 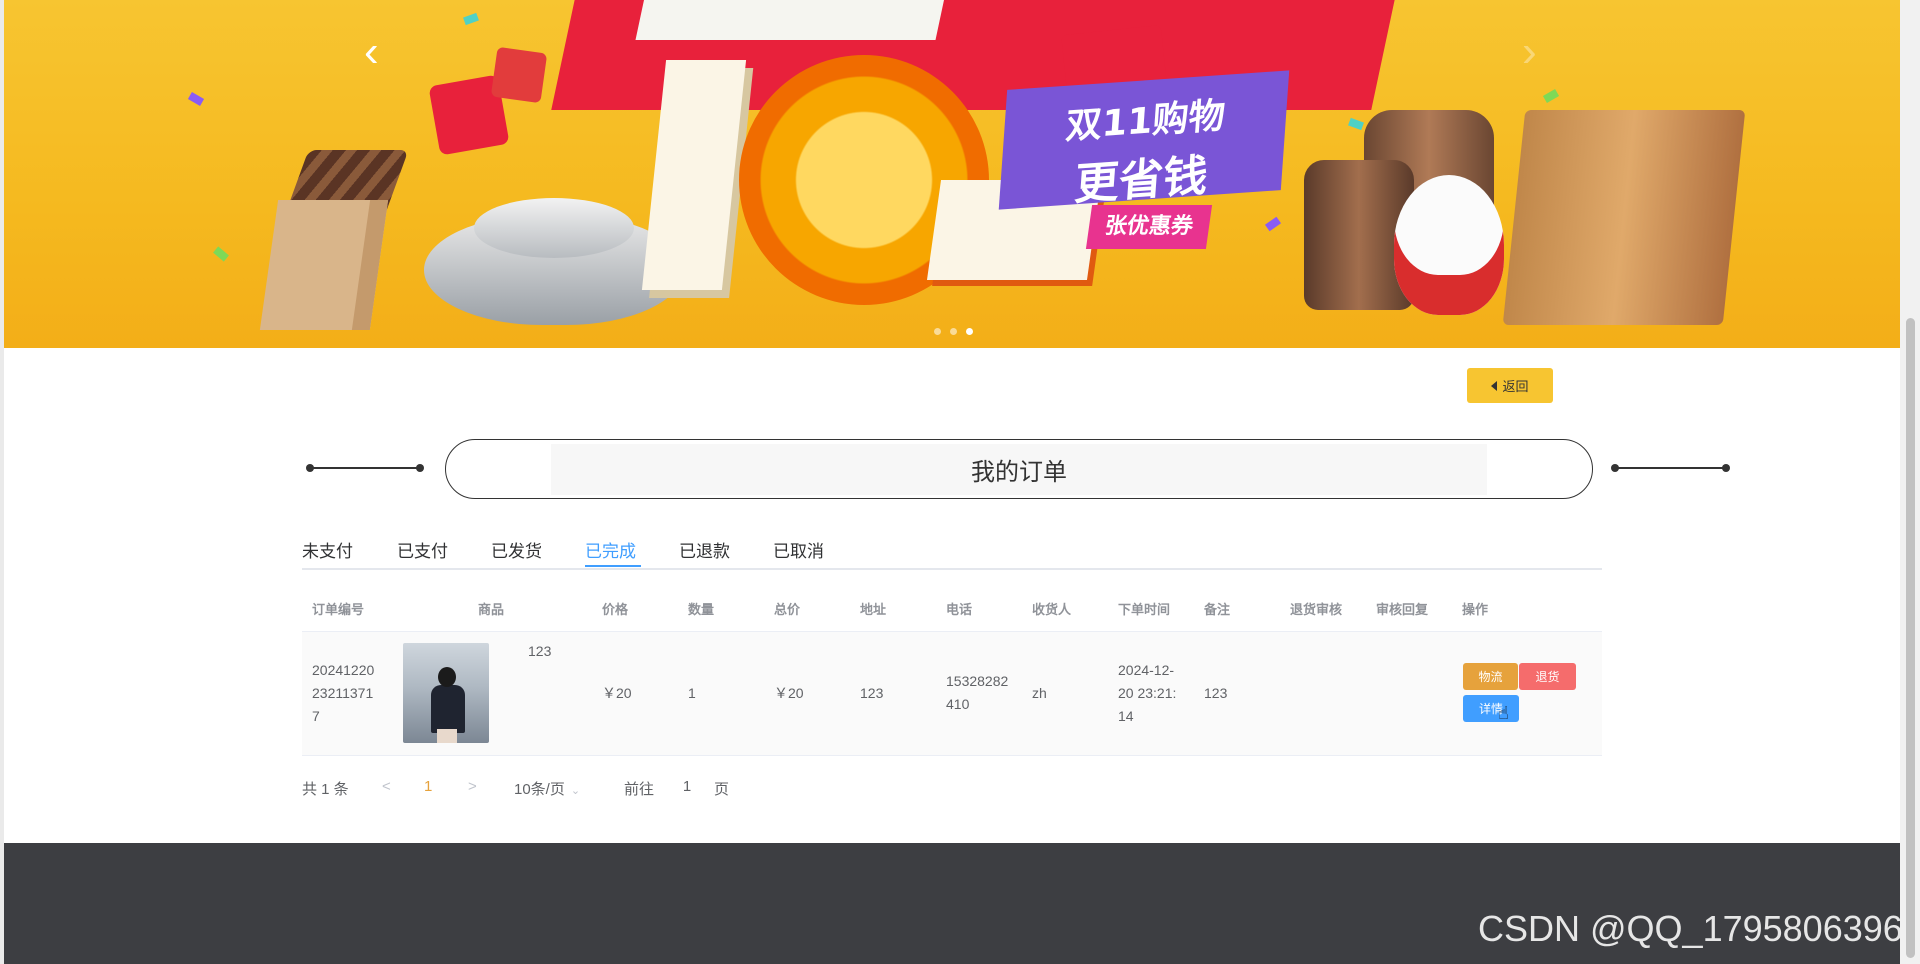 I want to click on pagination-page-current: 1, so click(x=428, y=786).